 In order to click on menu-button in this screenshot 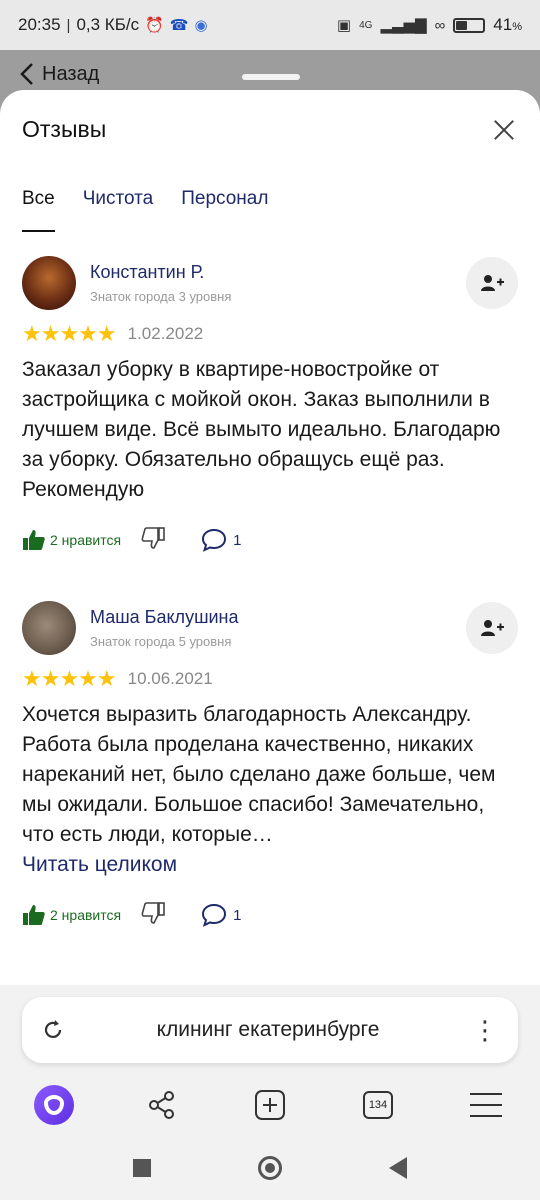, I will do `click(486, 1105)`.